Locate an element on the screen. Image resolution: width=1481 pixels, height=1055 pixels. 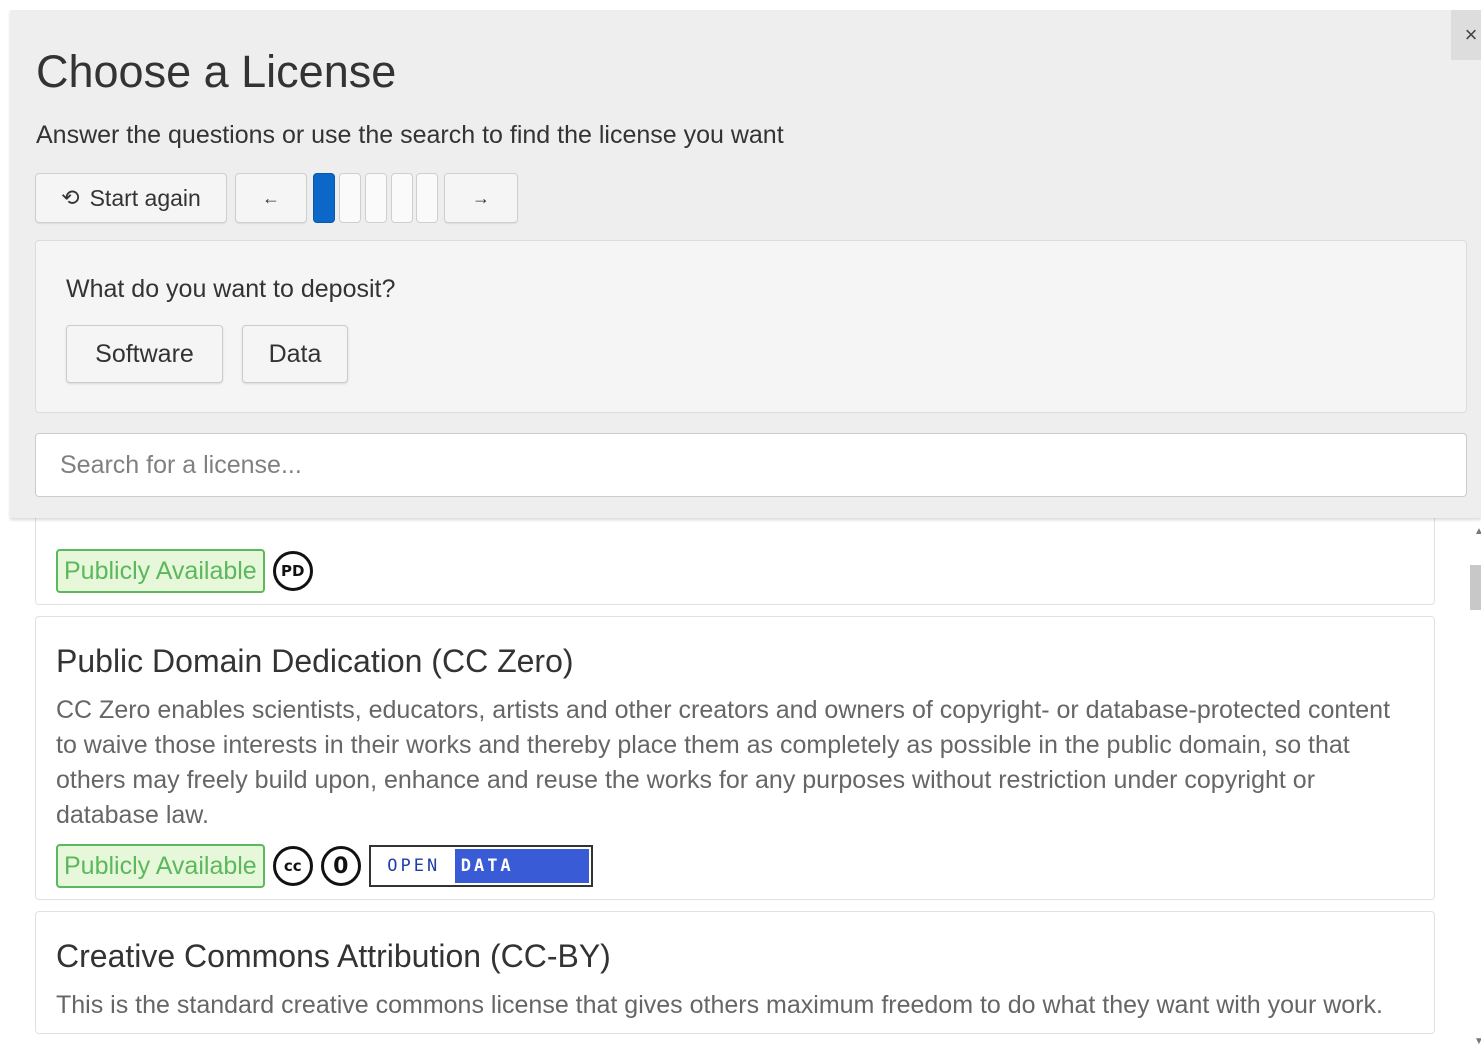
public-domain-icon: PD is located at coordinates (292, 571).